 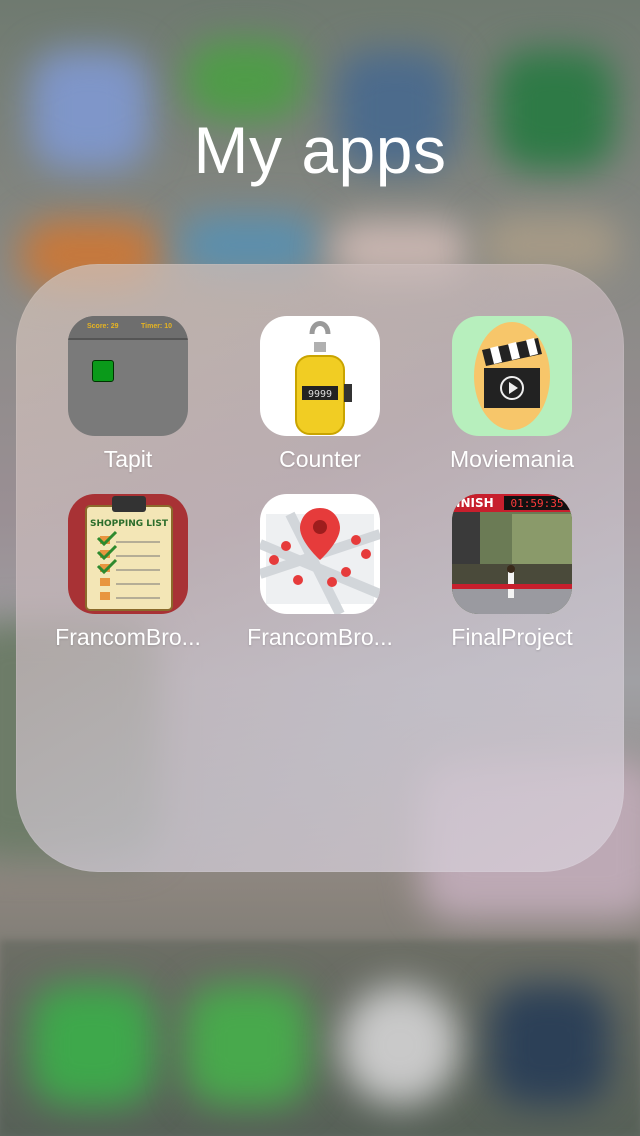 I want to click on shopping-list-icon: SHOPPING LIST, so click(x=128, y=554).